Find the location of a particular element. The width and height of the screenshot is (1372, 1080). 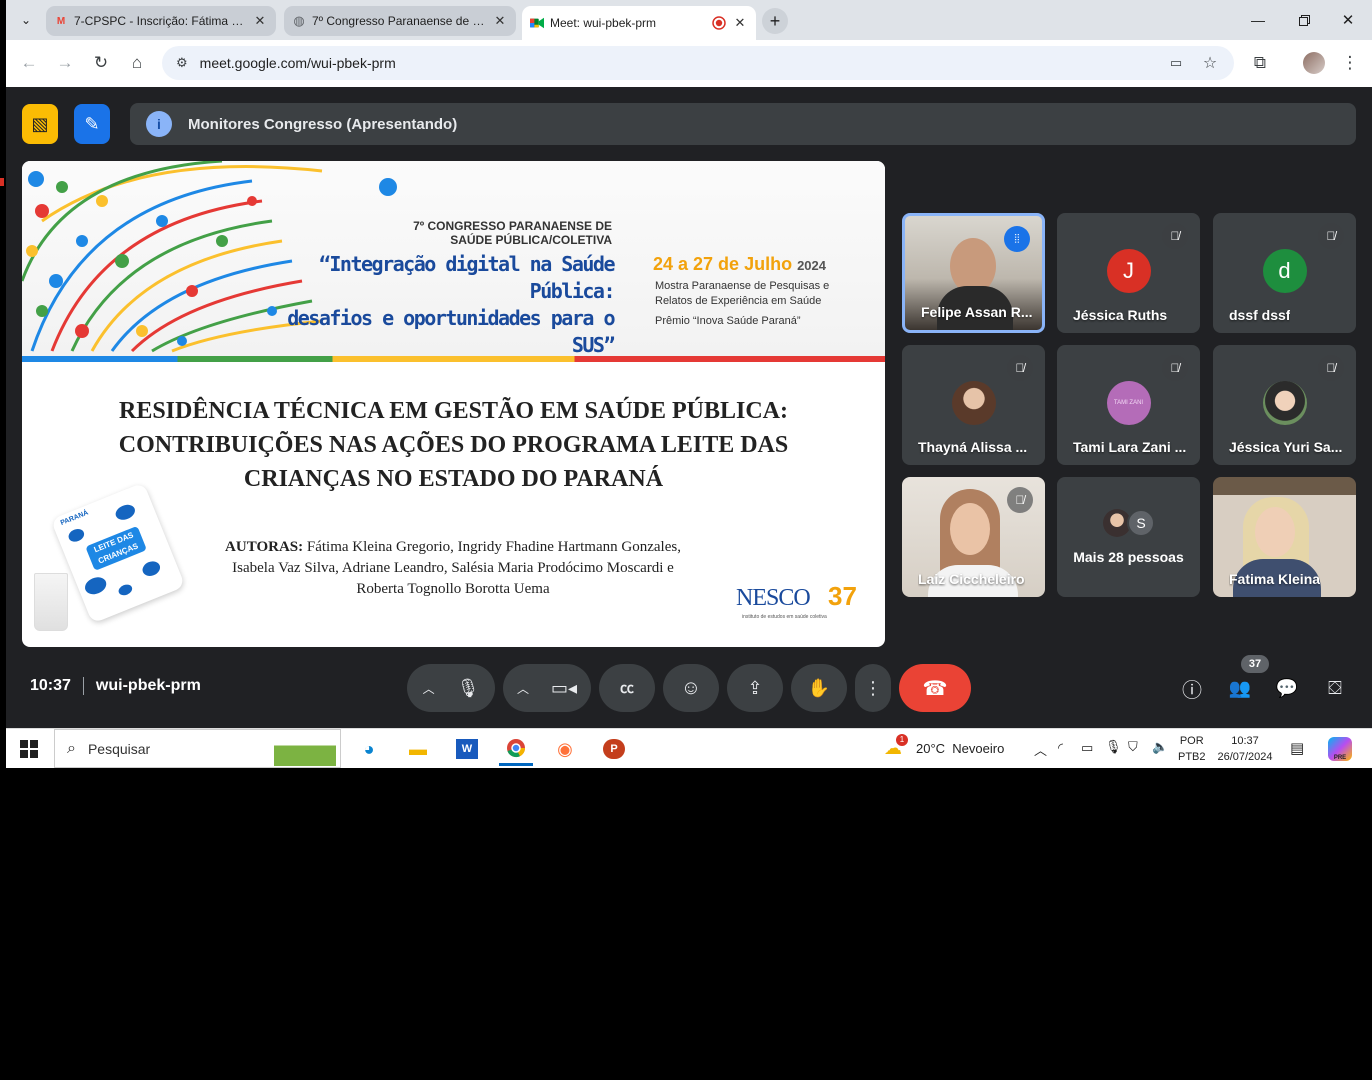

info-icon: ⓘ is located at coordinates (1192, 688).